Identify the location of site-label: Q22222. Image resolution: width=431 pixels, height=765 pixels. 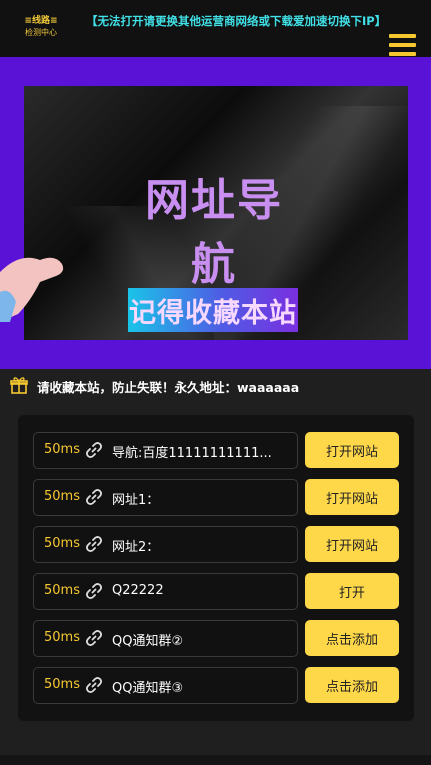
(138, 590).